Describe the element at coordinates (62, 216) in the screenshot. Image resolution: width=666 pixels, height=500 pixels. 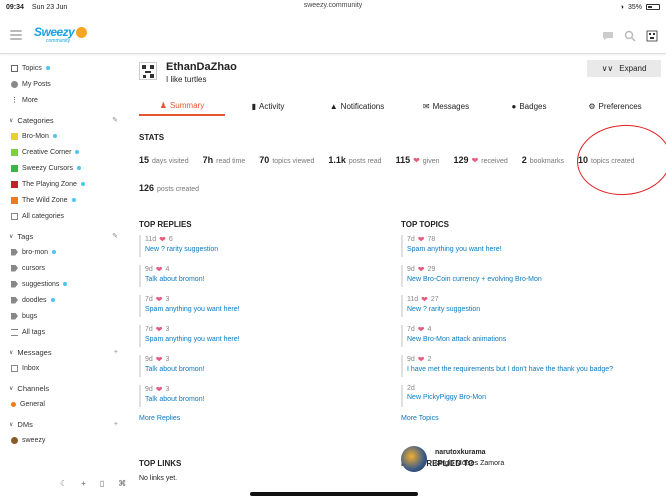
I see `sidebar-item-all-categories: All categories` at that location.